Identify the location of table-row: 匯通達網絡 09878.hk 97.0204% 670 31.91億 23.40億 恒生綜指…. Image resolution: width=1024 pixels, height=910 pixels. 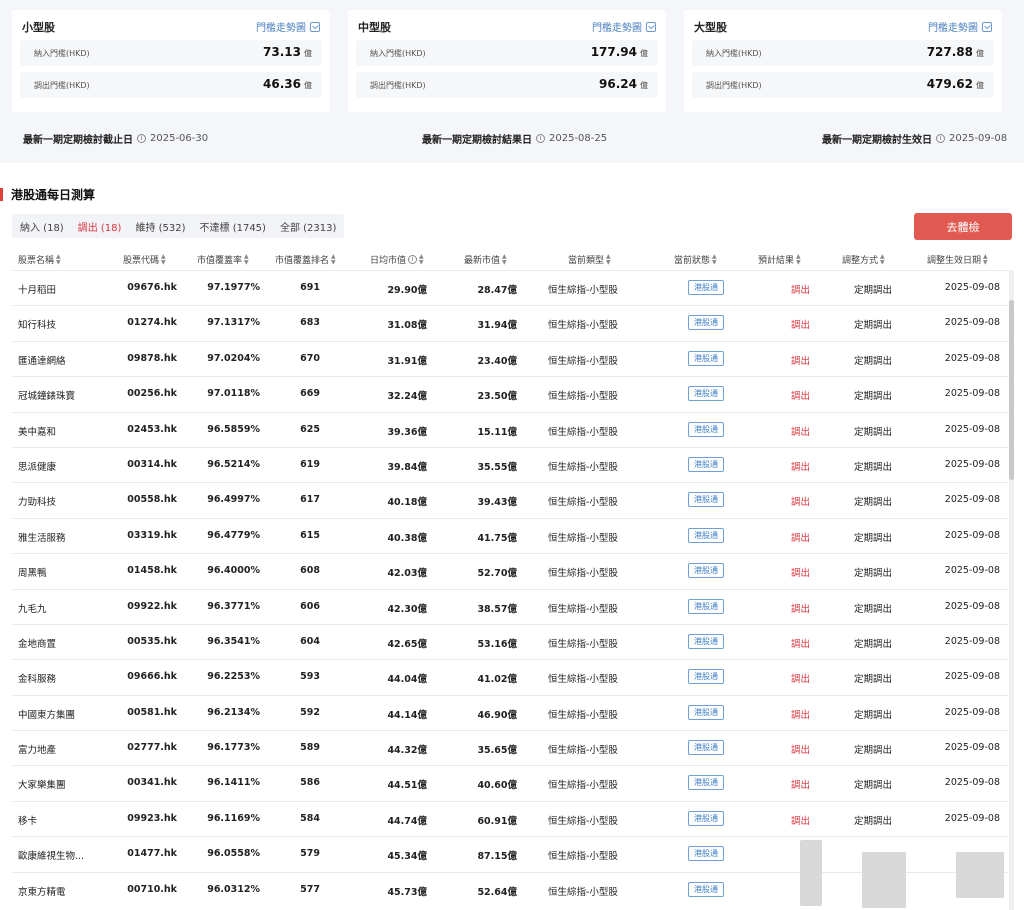
(512, 358).